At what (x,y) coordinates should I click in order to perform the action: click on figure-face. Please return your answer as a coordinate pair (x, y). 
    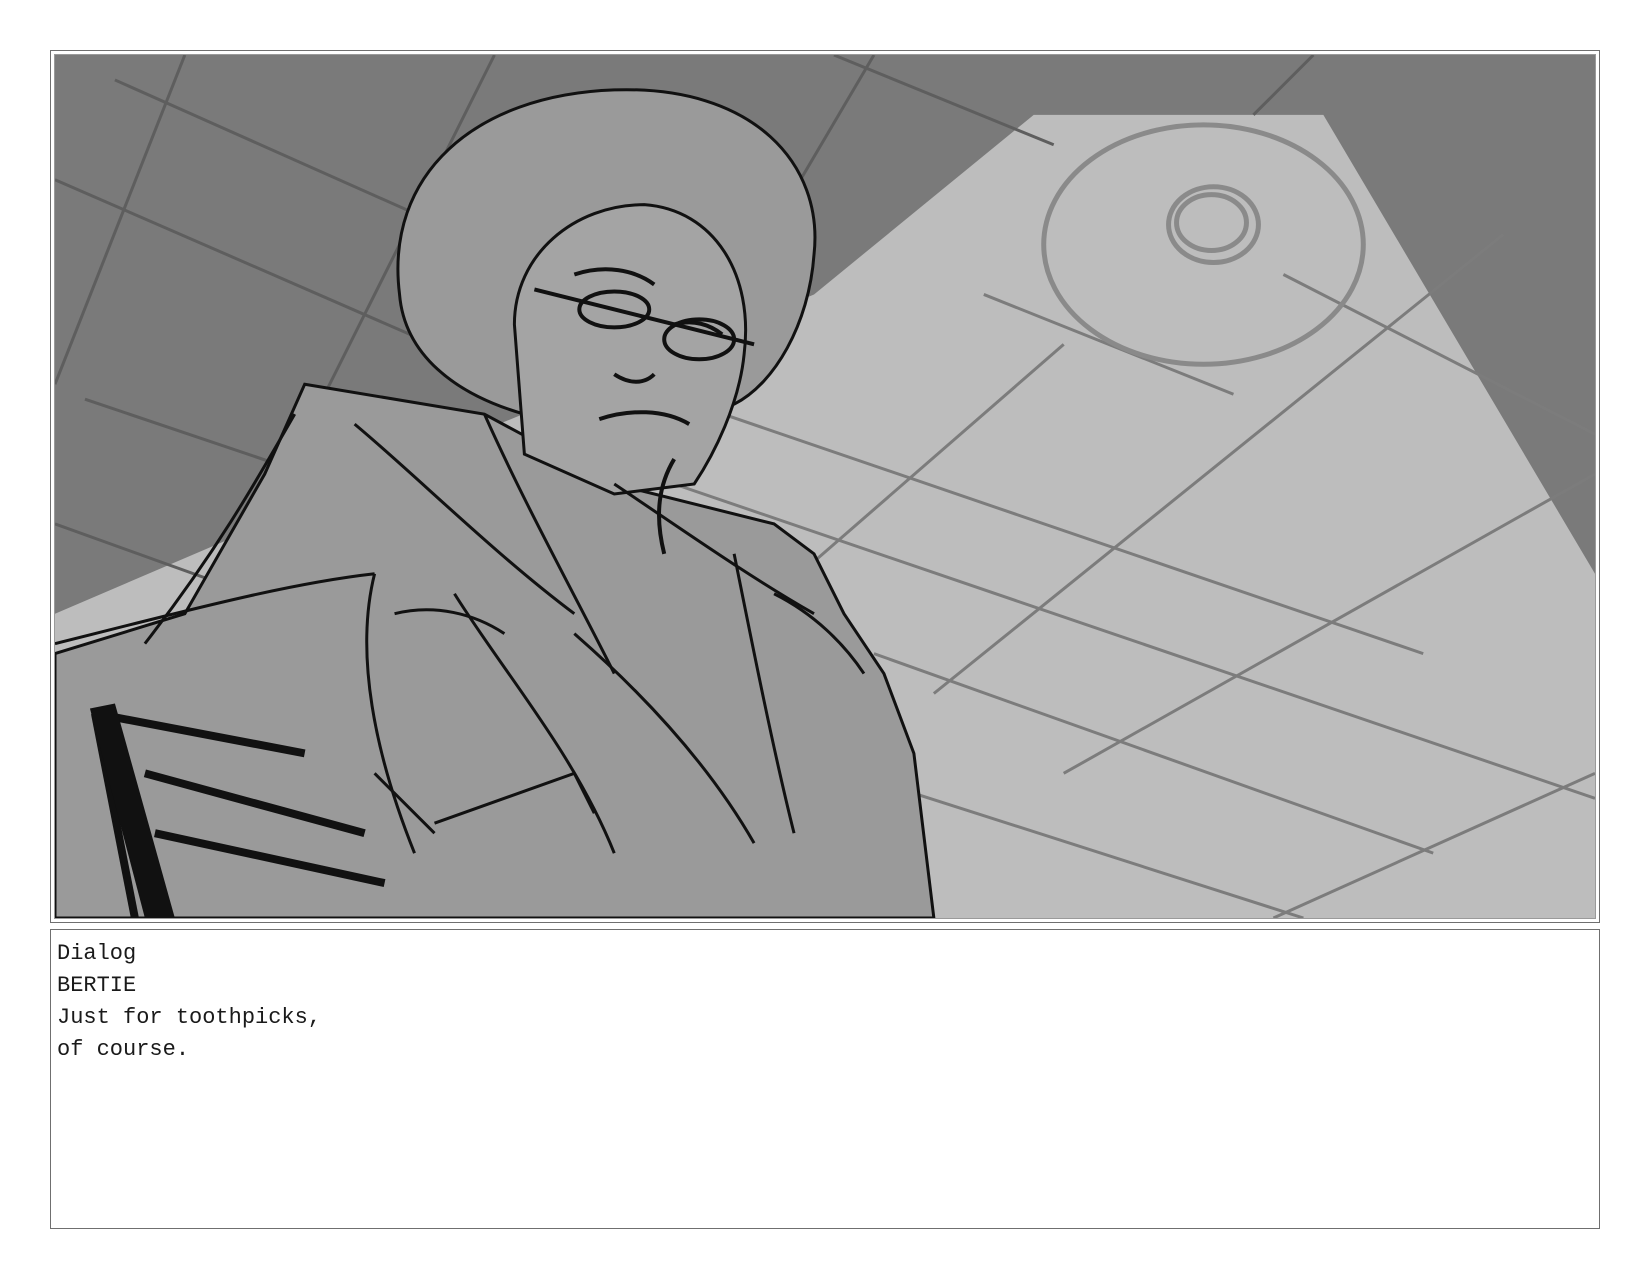
    Looking at the image, I should click on (630, 349).